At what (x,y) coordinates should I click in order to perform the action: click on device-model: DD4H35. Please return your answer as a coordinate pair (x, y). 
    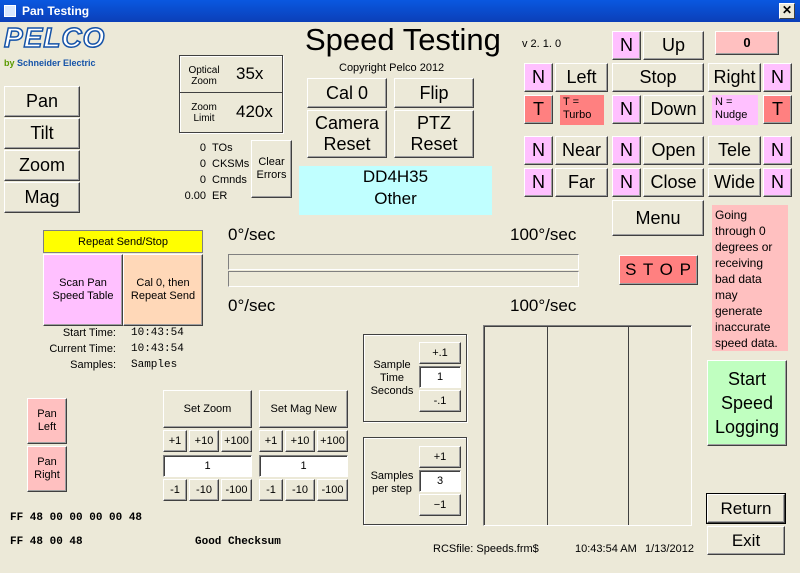
    Looking at the image, I should click on (395, 176).